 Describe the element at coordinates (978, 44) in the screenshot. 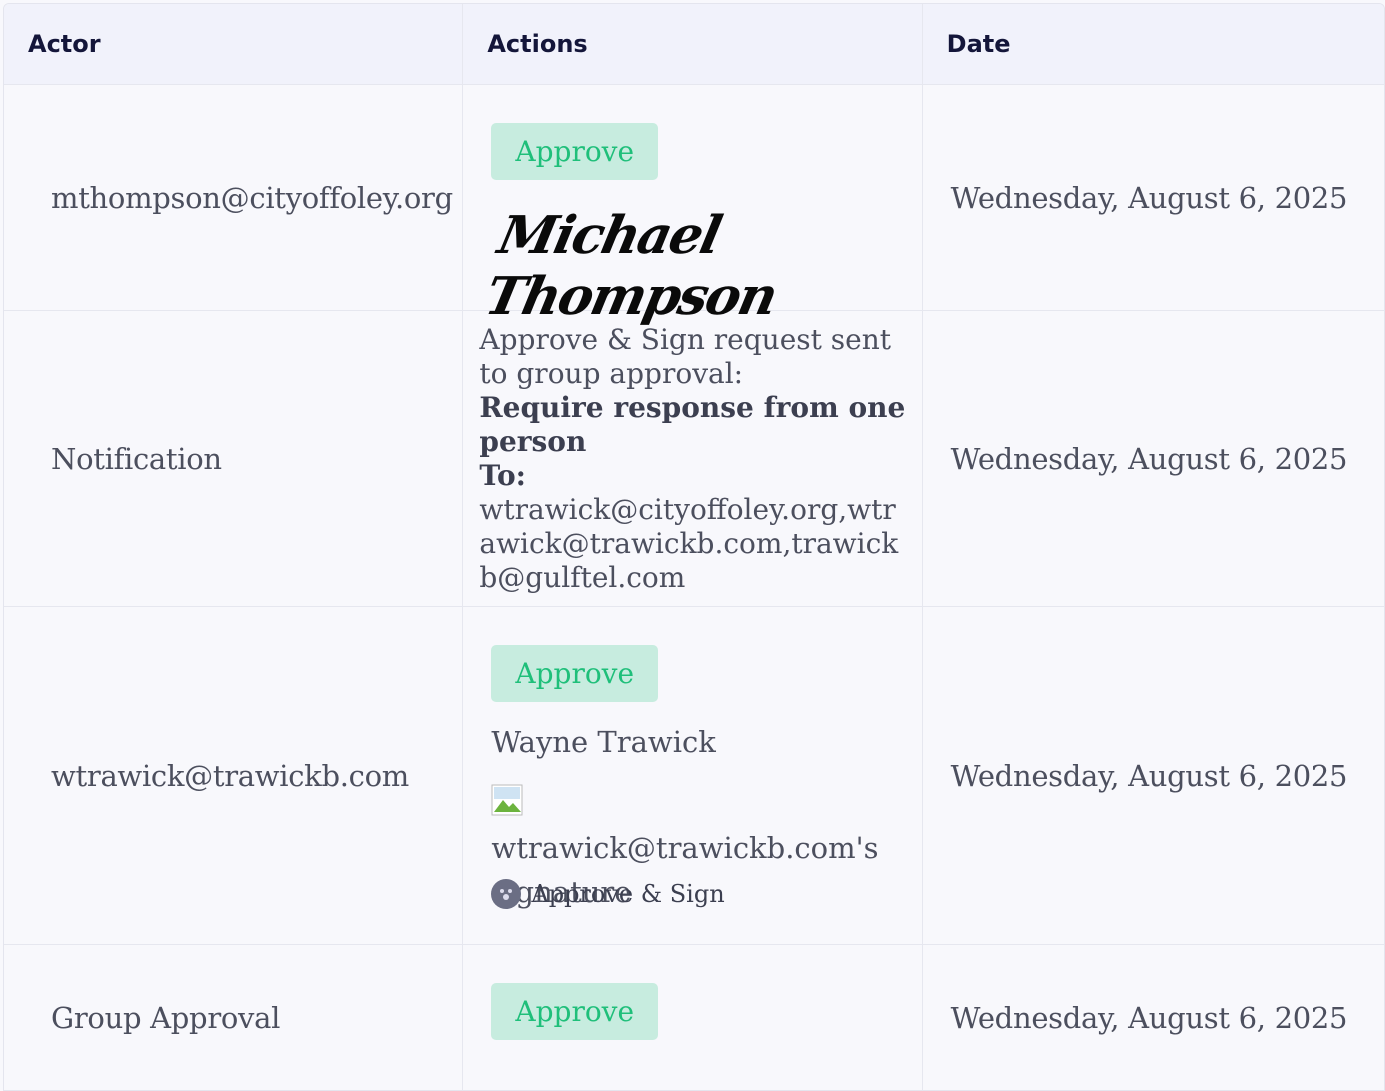

I see `header-date: Date` at that location.